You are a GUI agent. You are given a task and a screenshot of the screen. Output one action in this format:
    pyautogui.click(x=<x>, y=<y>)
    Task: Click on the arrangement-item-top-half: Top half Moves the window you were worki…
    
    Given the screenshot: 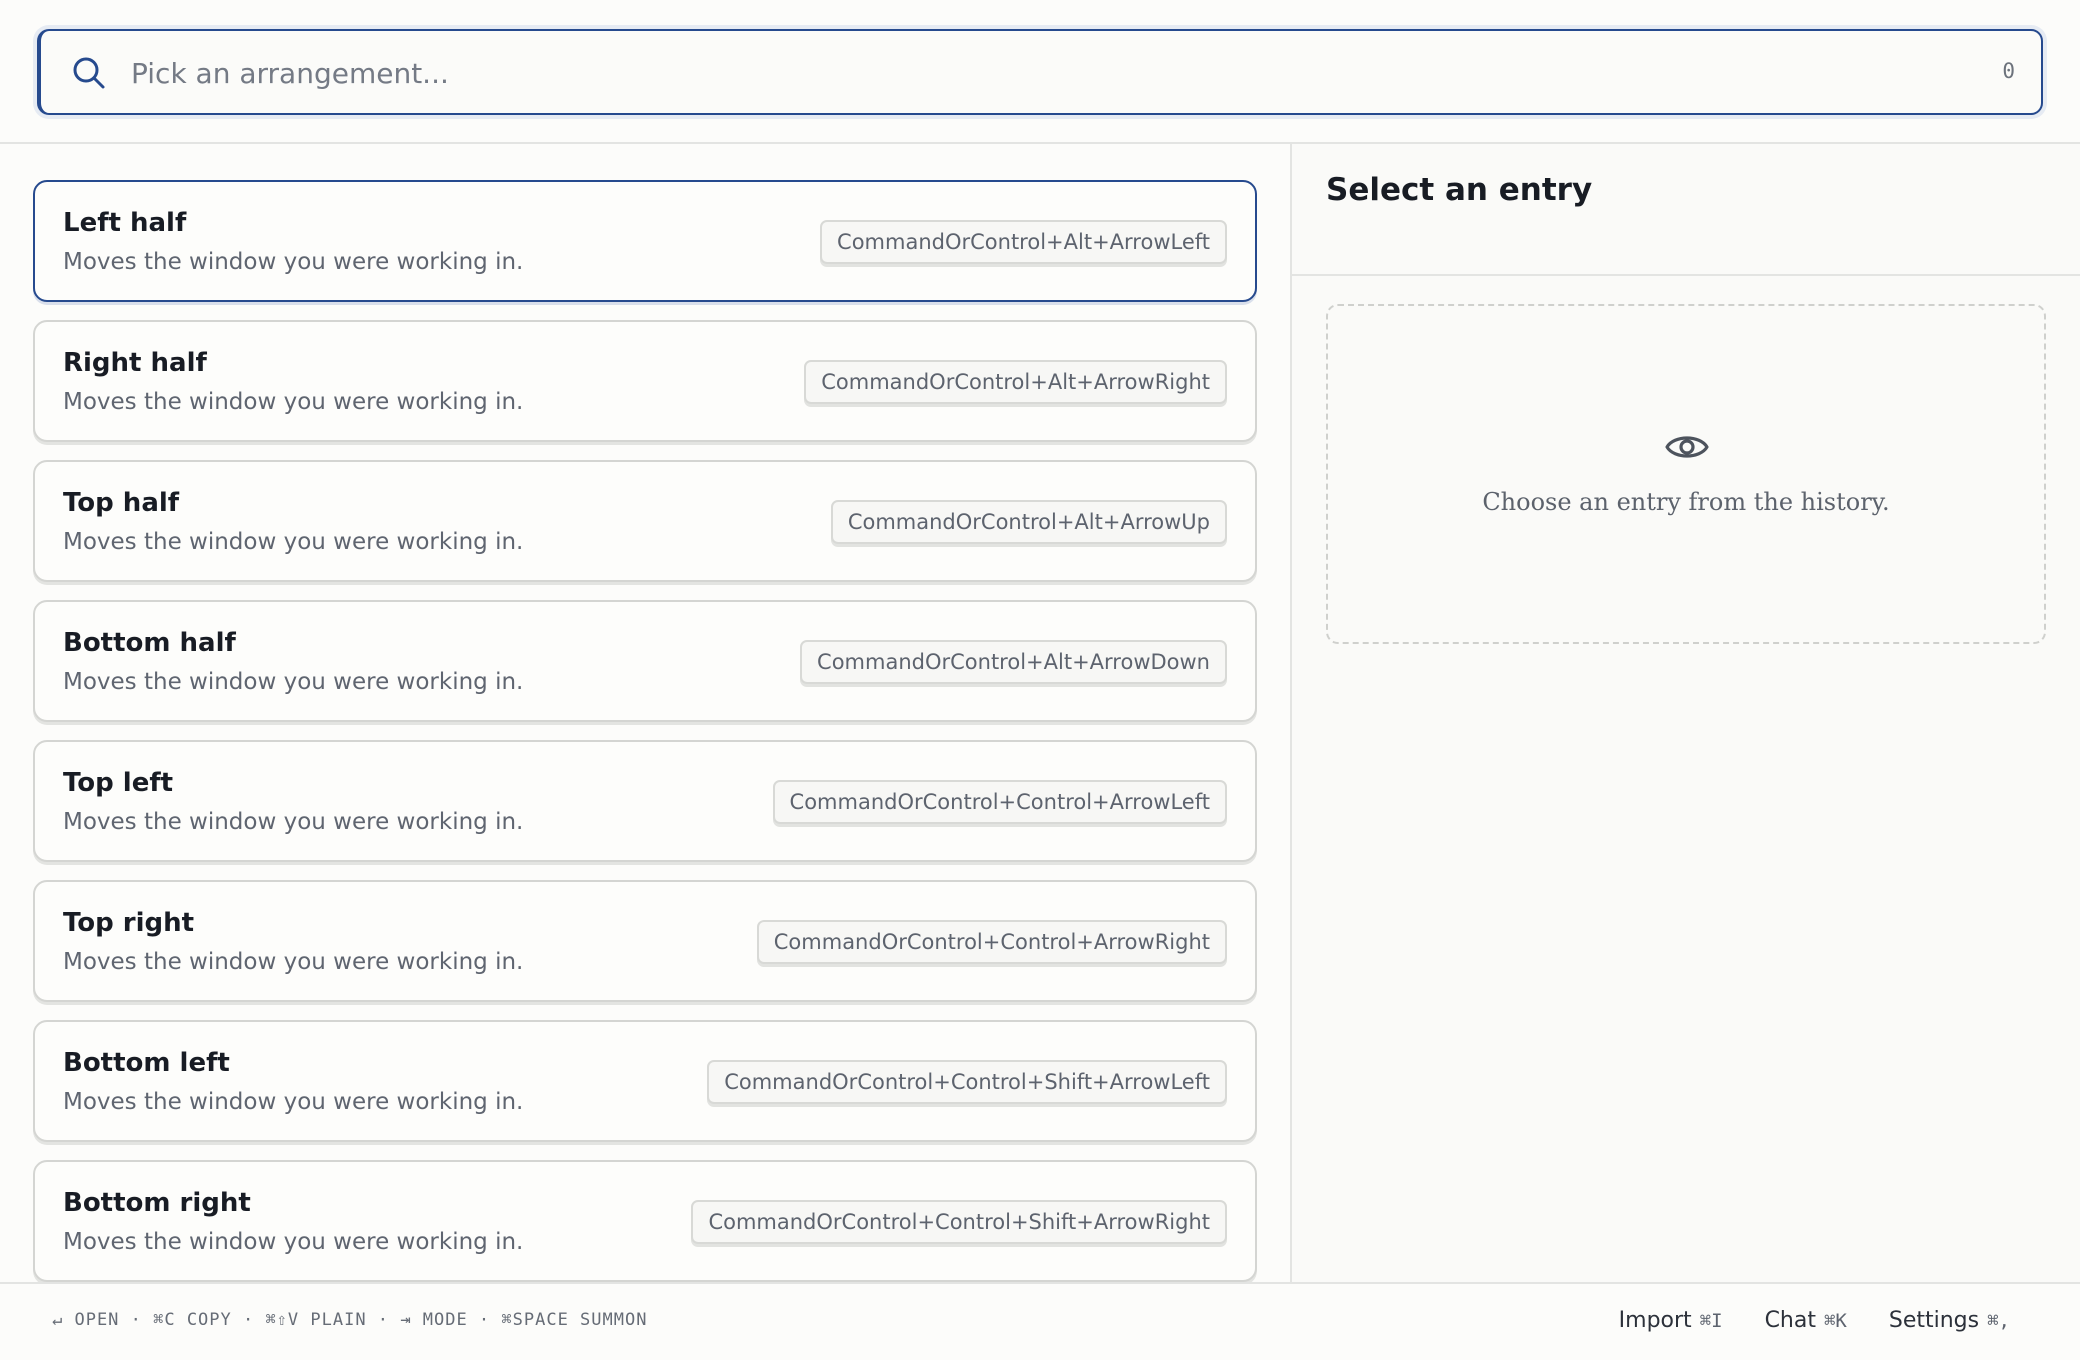 What is the action you would take?
    pyautogui.click(x=645, y=521)
    